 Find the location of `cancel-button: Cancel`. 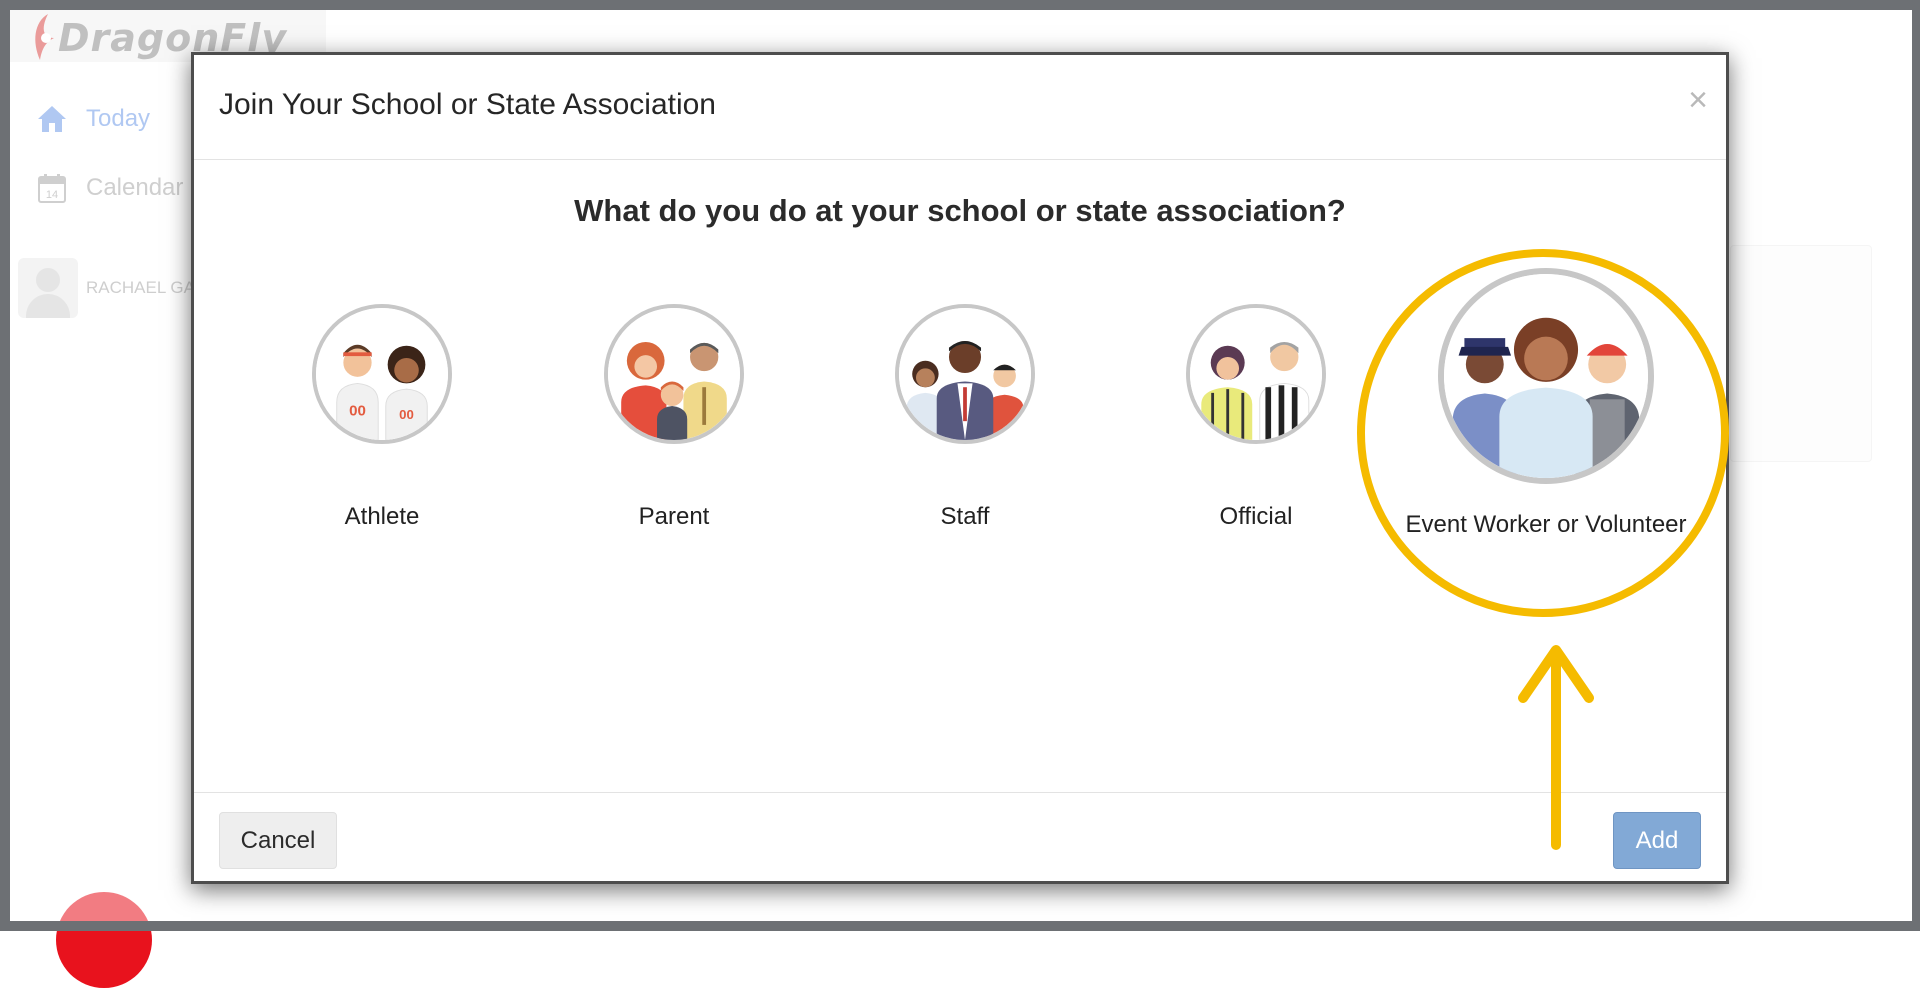

cancel-button: Cancel is located at coordinates (278, 840).